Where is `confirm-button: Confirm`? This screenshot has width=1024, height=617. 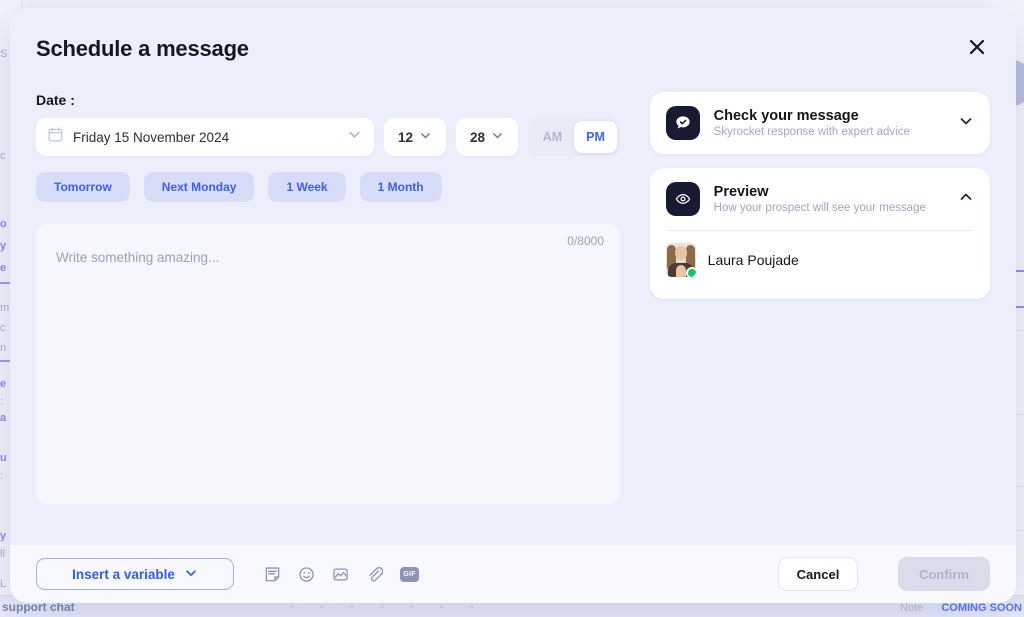 confirm-button: Confirm is located at coordinates (944, 574).